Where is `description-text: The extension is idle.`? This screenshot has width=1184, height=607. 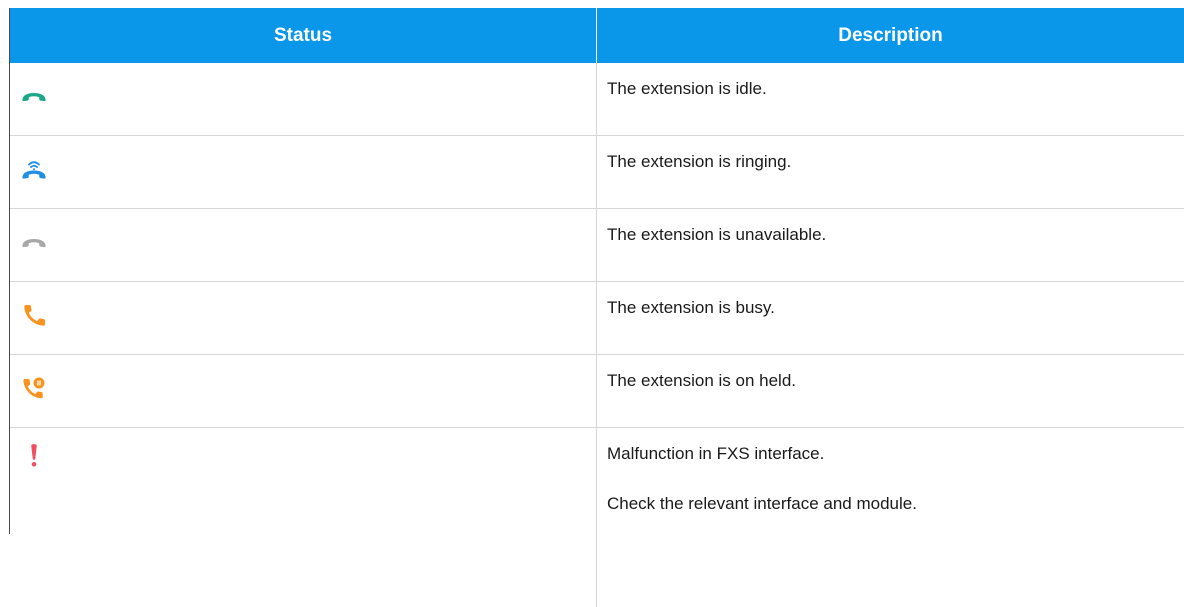 description-text: The extension is idle. is located at coordinates (687, 88).